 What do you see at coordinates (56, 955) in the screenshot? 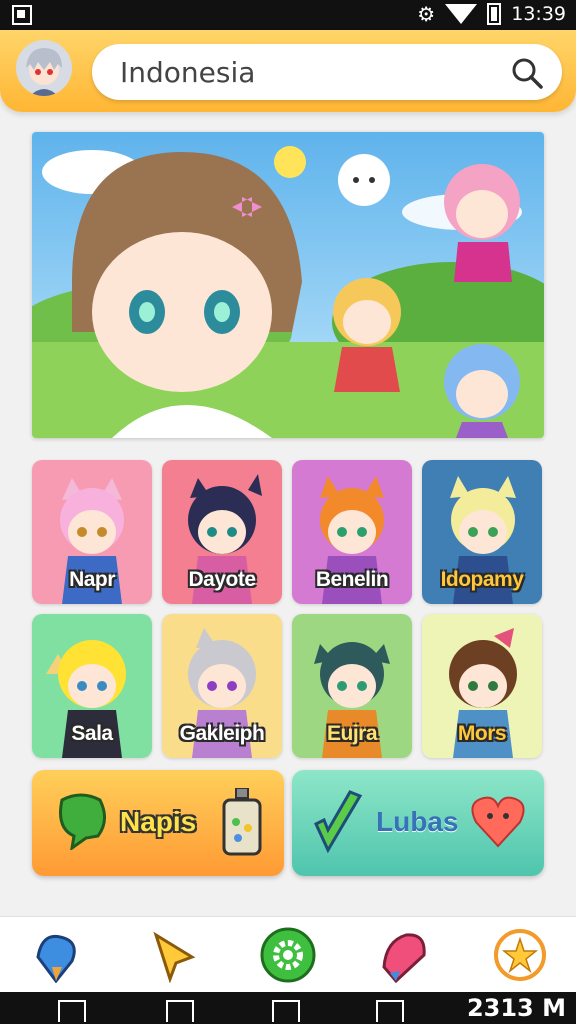
I see `popsicle-nav-icon` at bounding box center [56, 955].